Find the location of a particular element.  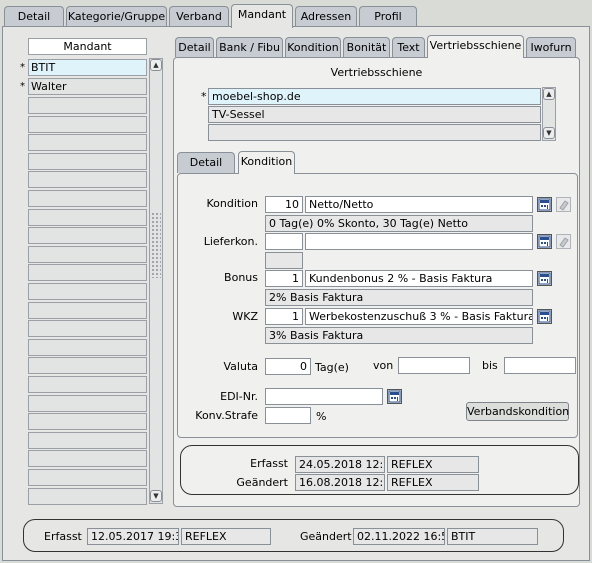

valuta-label: Valuta is located at coordinates (241, 366).